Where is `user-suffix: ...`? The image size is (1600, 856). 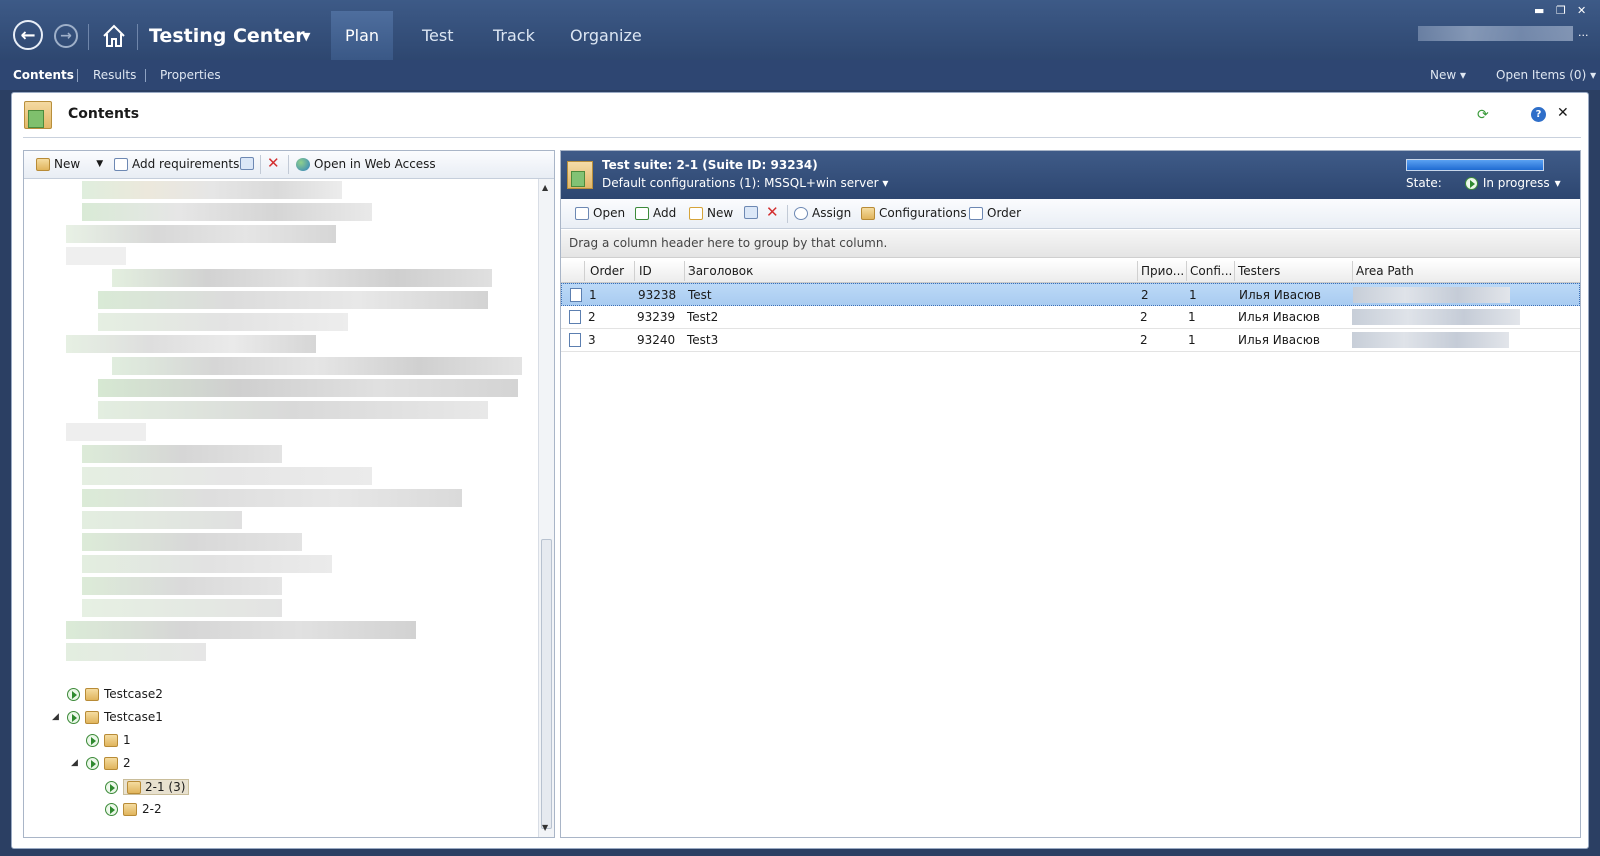
user-suffix: ... is located at coordinates (1583, 32).